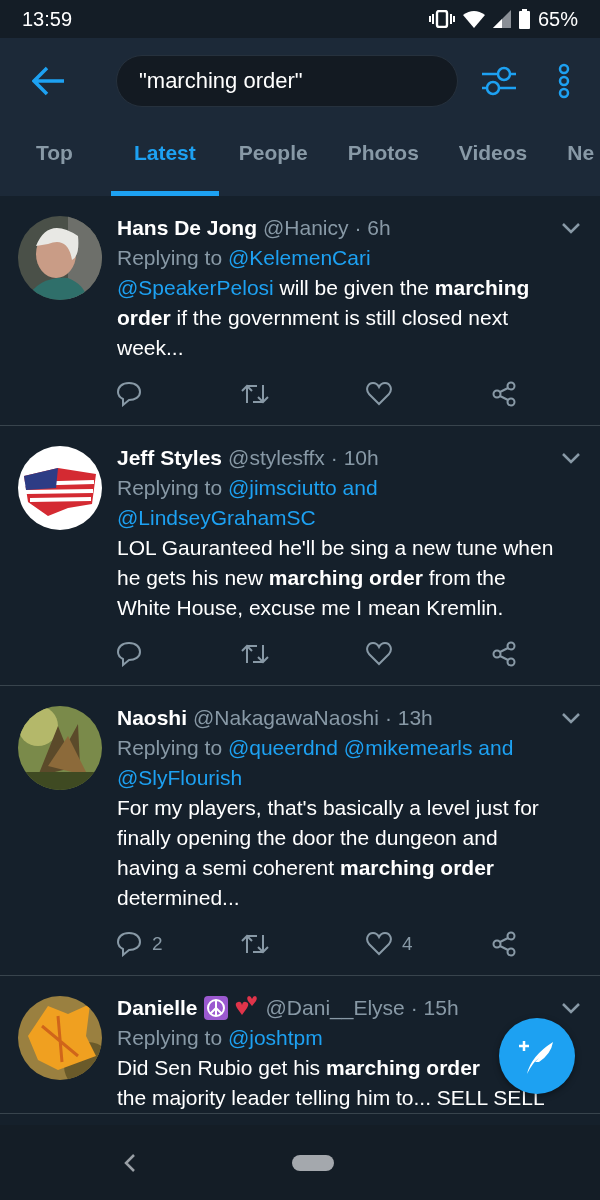  What do you see at coordinates (157, 944) in the screenshot?
I see `action-count: 2` at bounding box center [157, 944].